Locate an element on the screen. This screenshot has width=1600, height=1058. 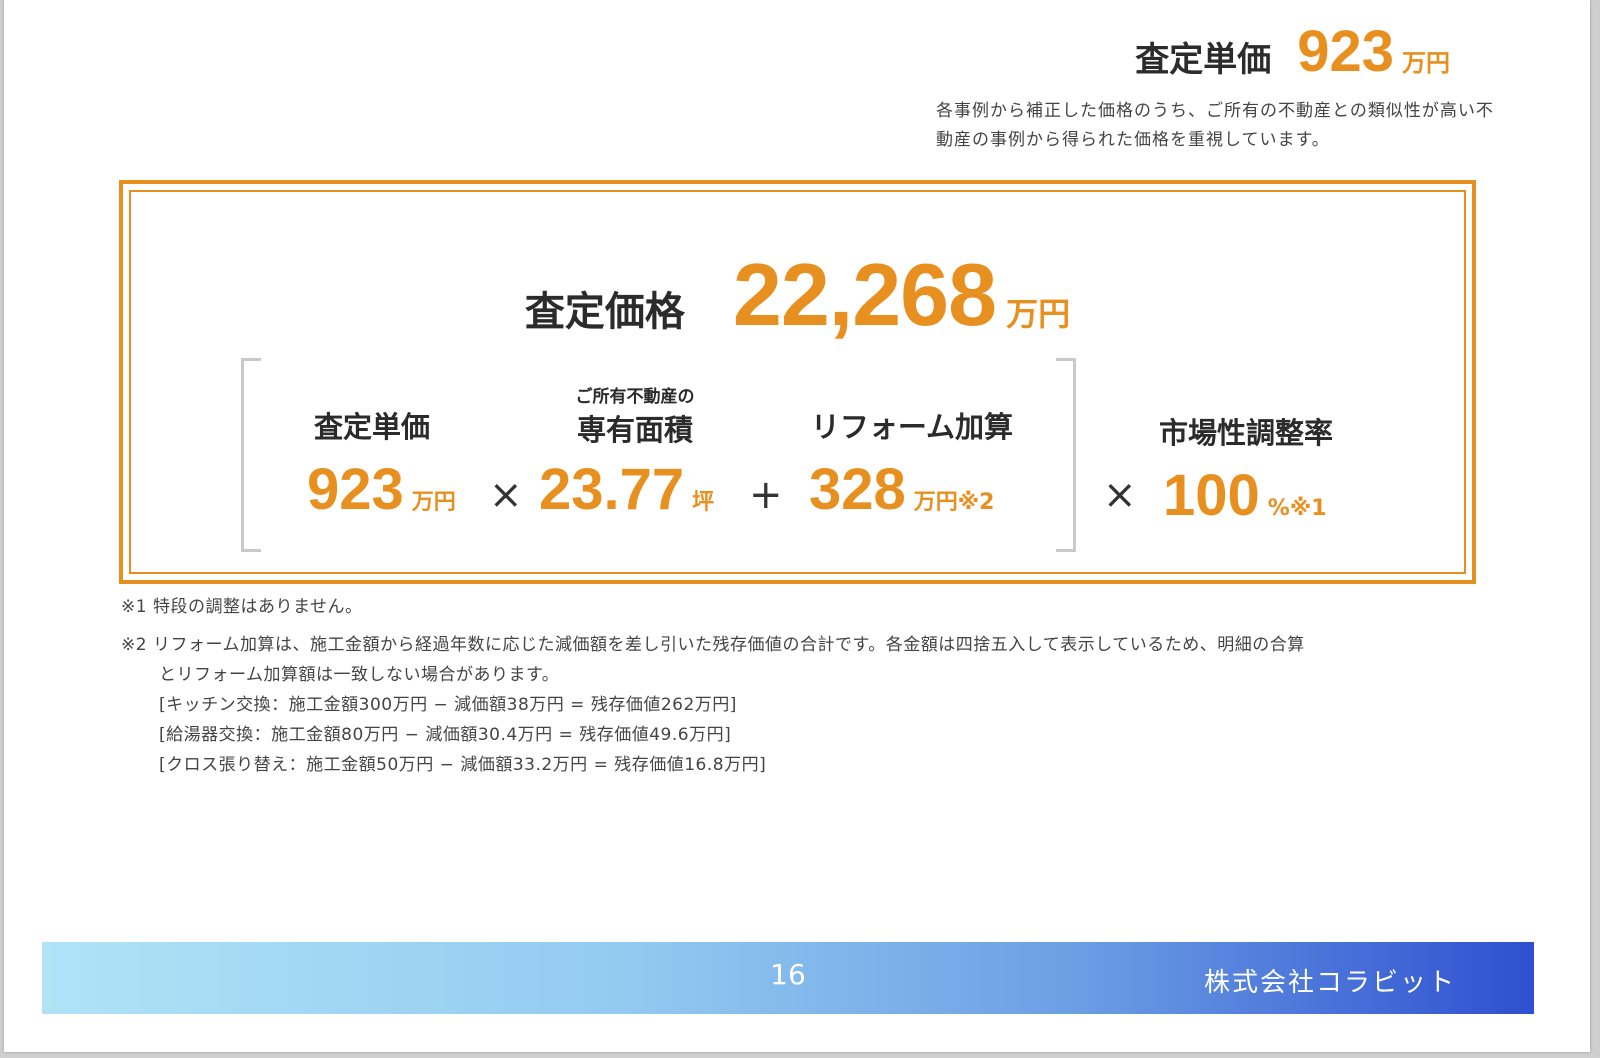
formula-area-value: 23.77 is located at coordinates (612, 489).